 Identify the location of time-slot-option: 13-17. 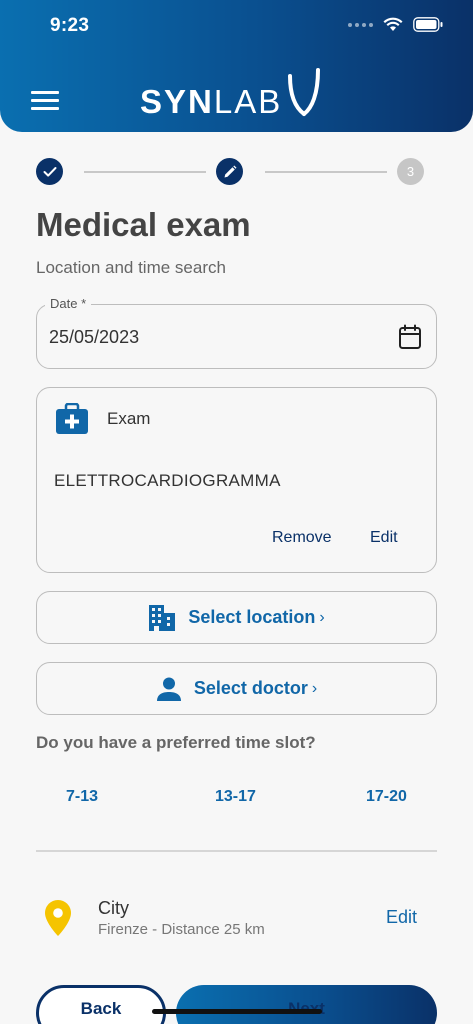
(235, 797).